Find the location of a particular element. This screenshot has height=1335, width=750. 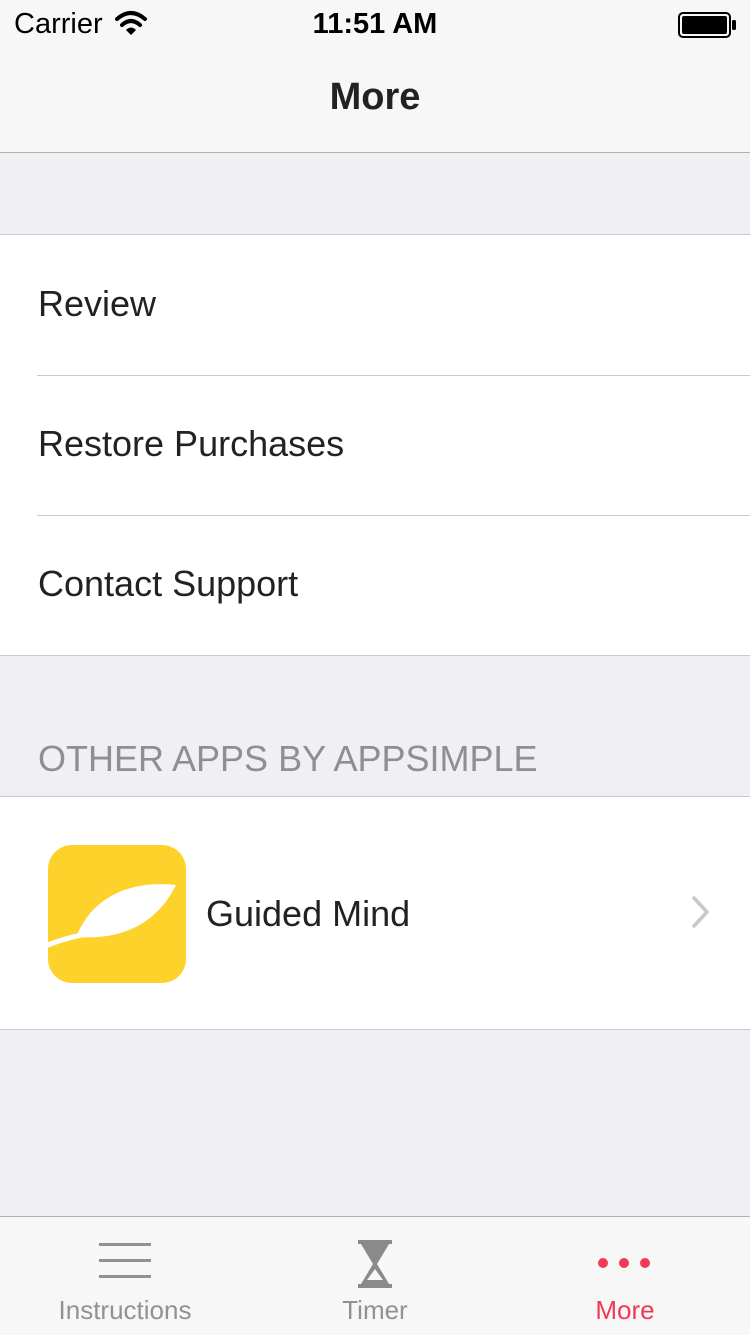

tab-bar: Instructions Timer More is located at coordinates (375, 1275).